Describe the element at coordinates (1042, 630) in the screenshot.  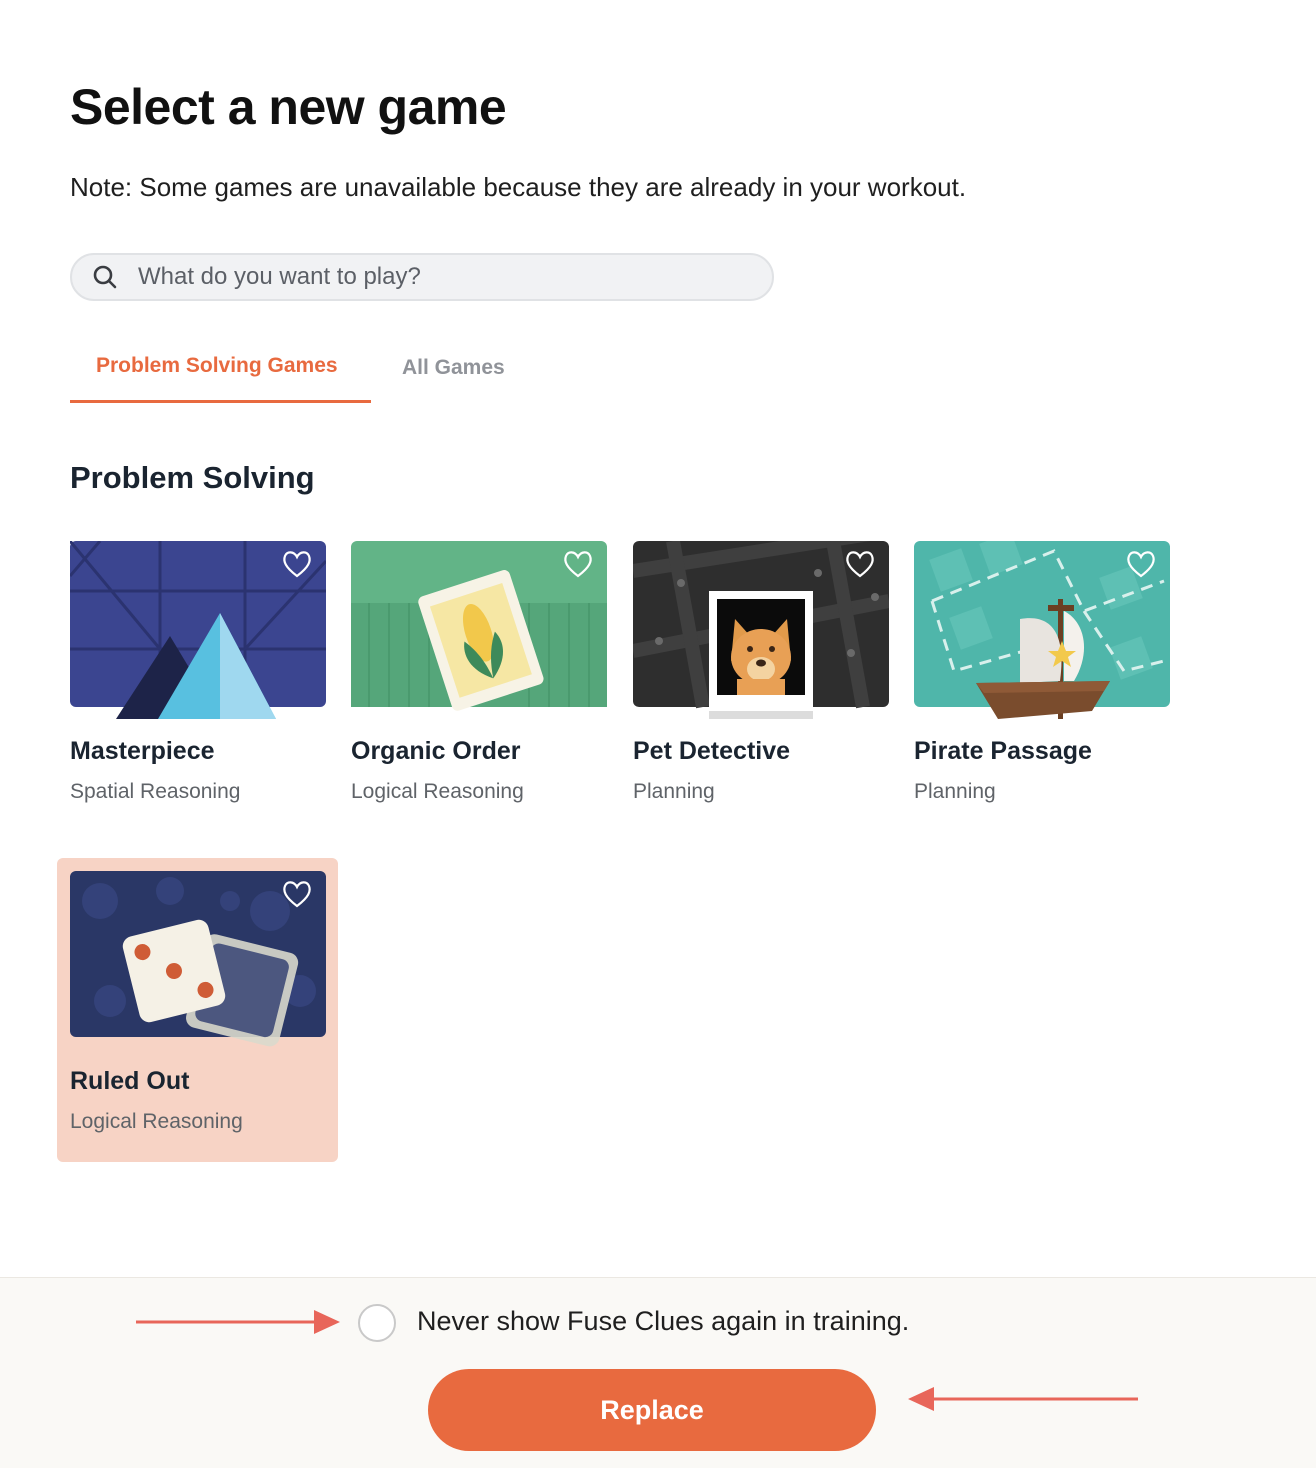
I see `pirate-passage-thumbnail` at that location.